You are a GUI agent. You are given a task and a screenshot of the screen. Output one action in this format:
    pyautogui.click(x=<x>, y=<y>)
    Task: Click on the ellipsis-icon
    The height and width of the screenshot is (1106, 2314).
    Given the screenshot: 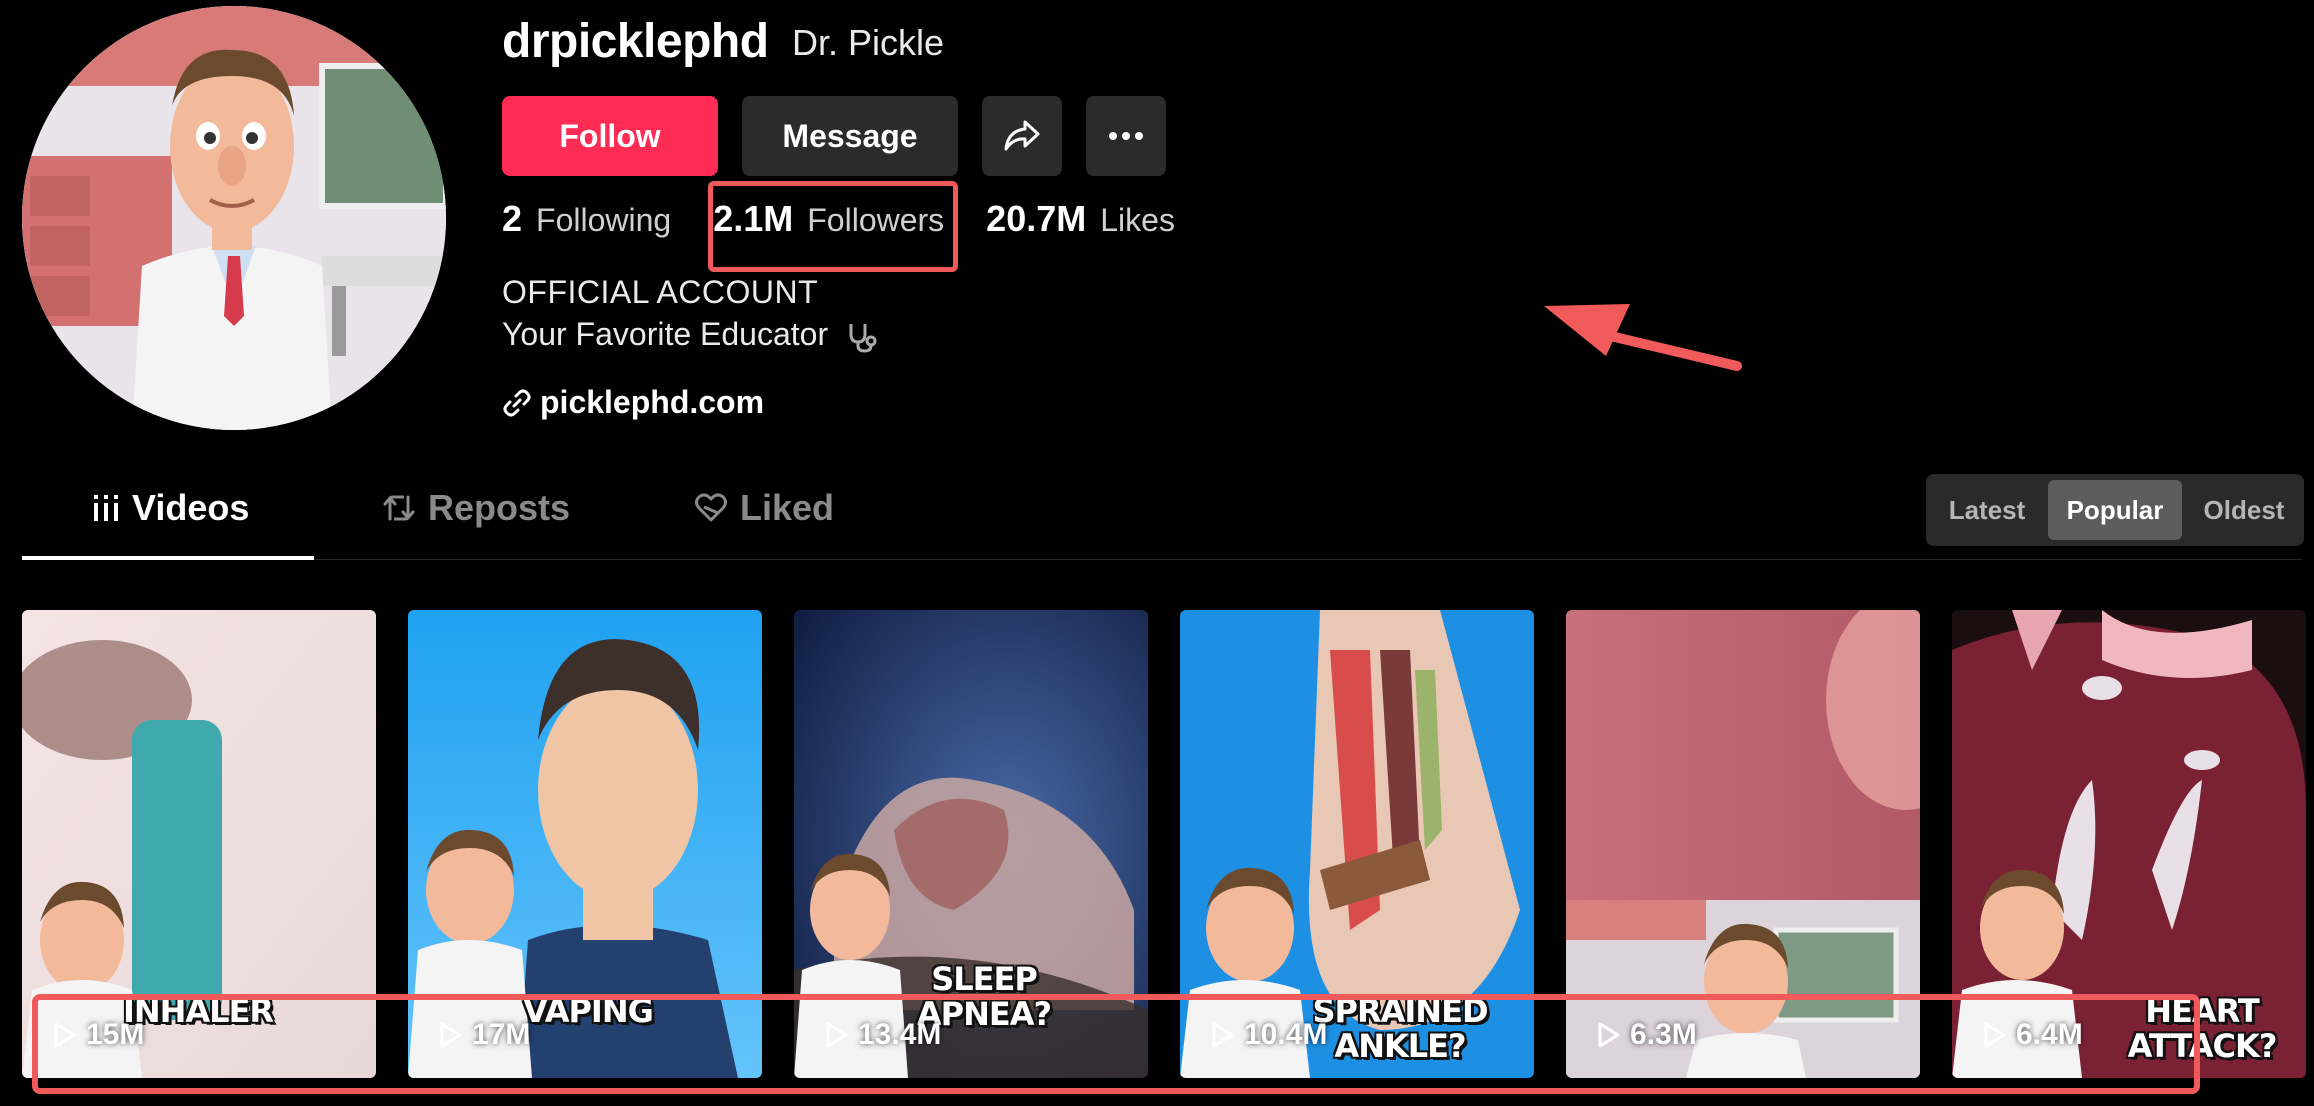 What is the action you would take?
    pyautogui.click(x=1126, y=136)
    